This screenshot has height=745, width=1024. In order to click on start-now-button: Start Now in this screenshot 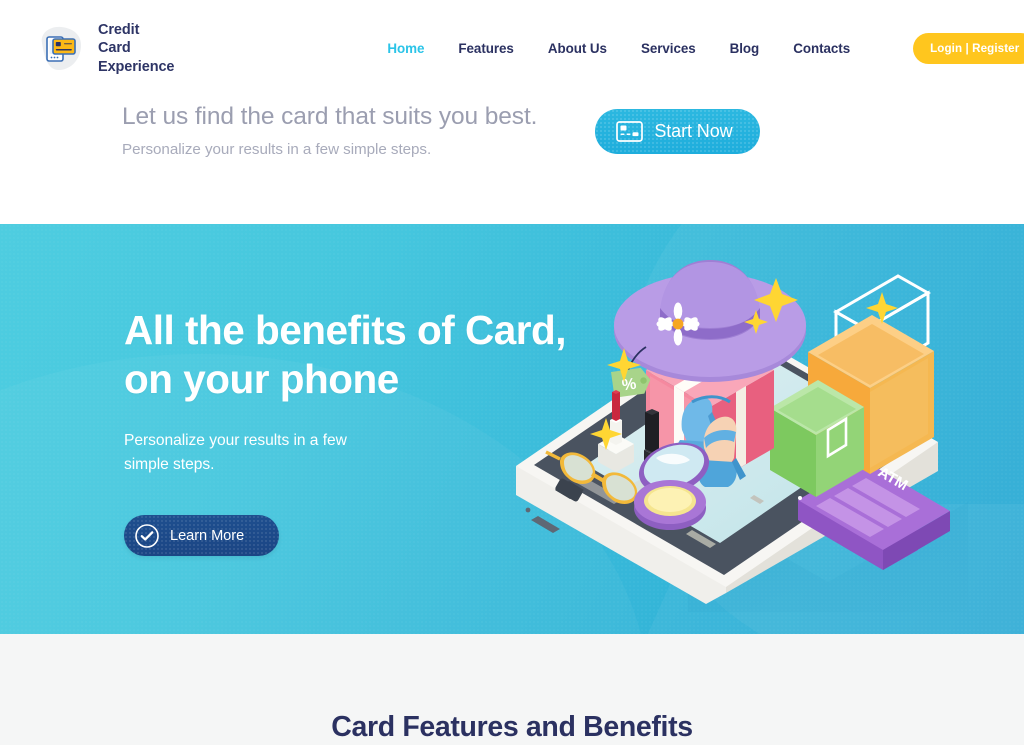, I will do `click(677, 131)`.